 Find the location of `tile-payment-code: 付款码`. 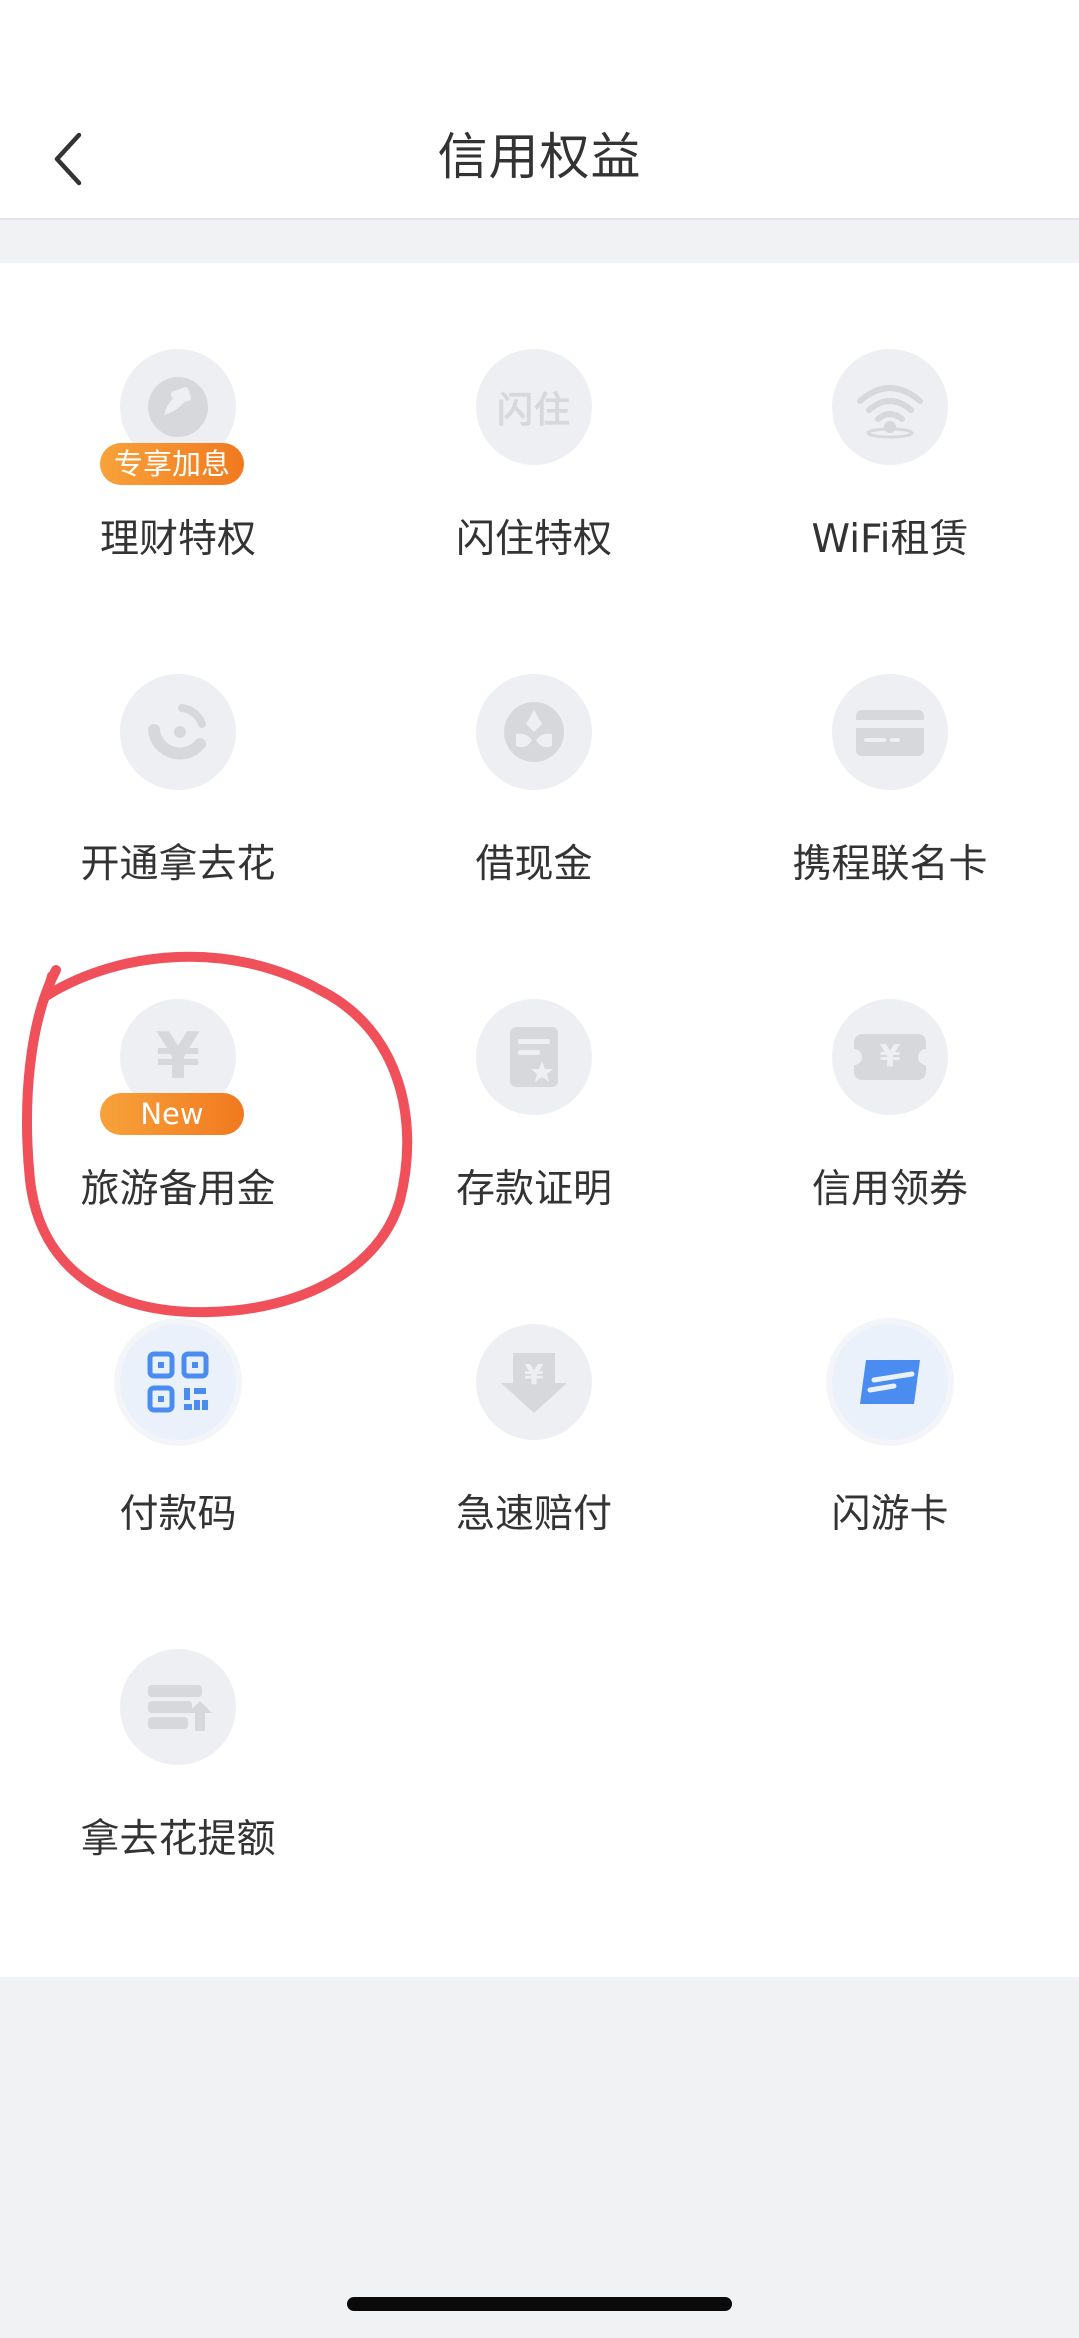

tile-payment-code: 付款码 is located at coordinates (178, 1400).